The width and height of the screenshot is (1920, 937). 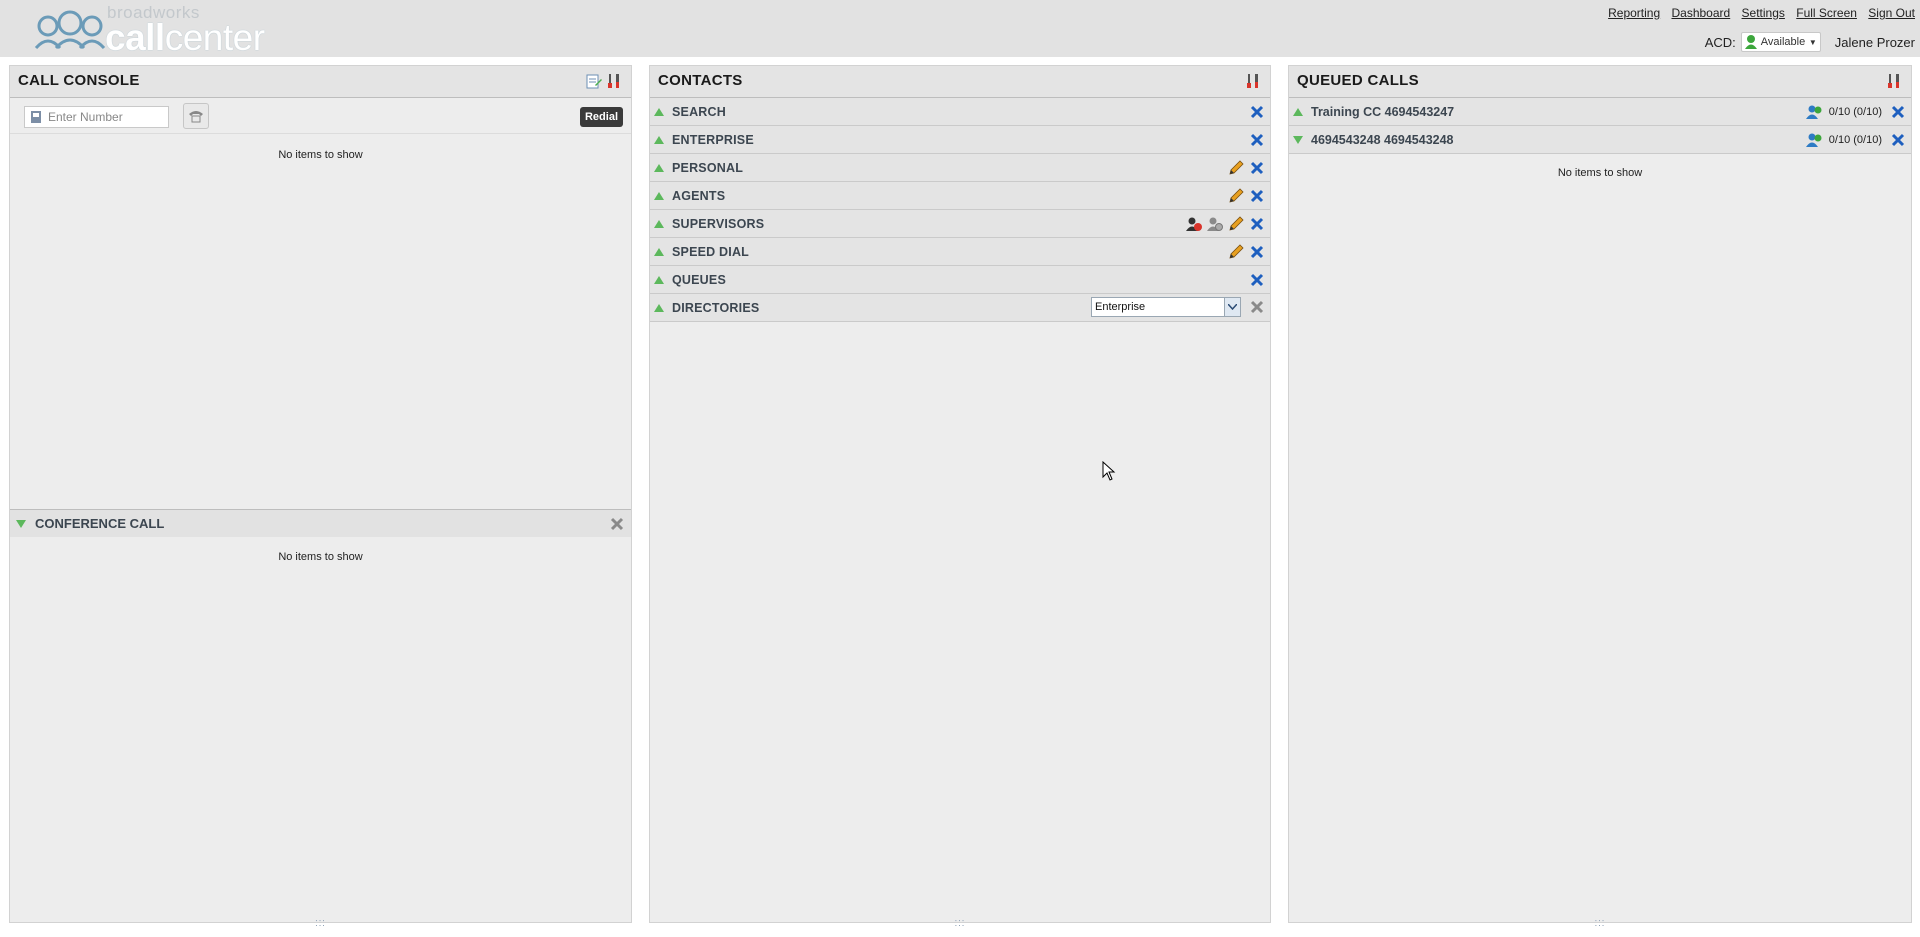 I want to click on section-label: AGENTS, so click(x=699, y=195).